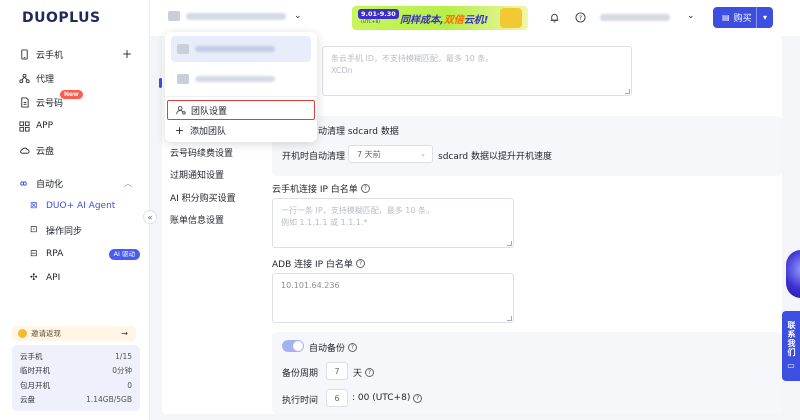 The image size is (800, 420). I want to click on ip-whitelist-label: 云手机连接 IP 白名单 ?, so click(321, 188).